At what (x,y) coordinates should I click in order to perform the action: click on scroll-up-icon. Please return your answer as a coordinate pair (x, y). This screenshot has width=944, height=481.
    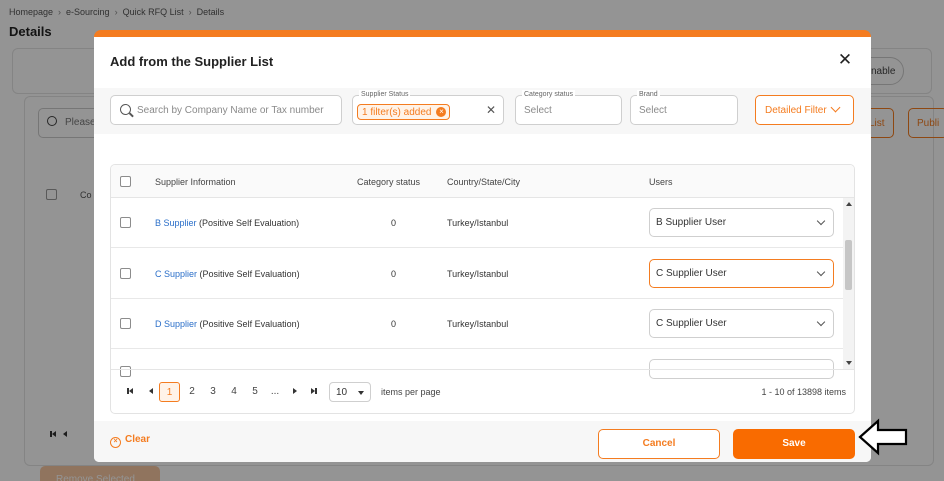
    Looking at the image, I should click on (849, 204).